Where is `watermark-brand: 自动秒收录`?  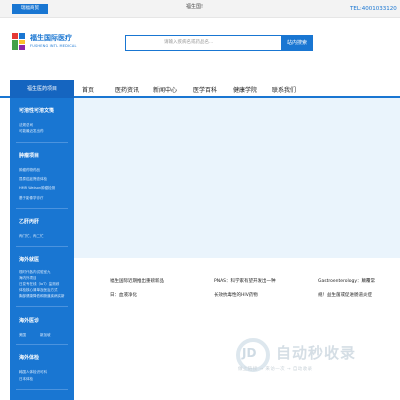
watermark-brand: 自动秒收录 is located at coordinates (316, 353).